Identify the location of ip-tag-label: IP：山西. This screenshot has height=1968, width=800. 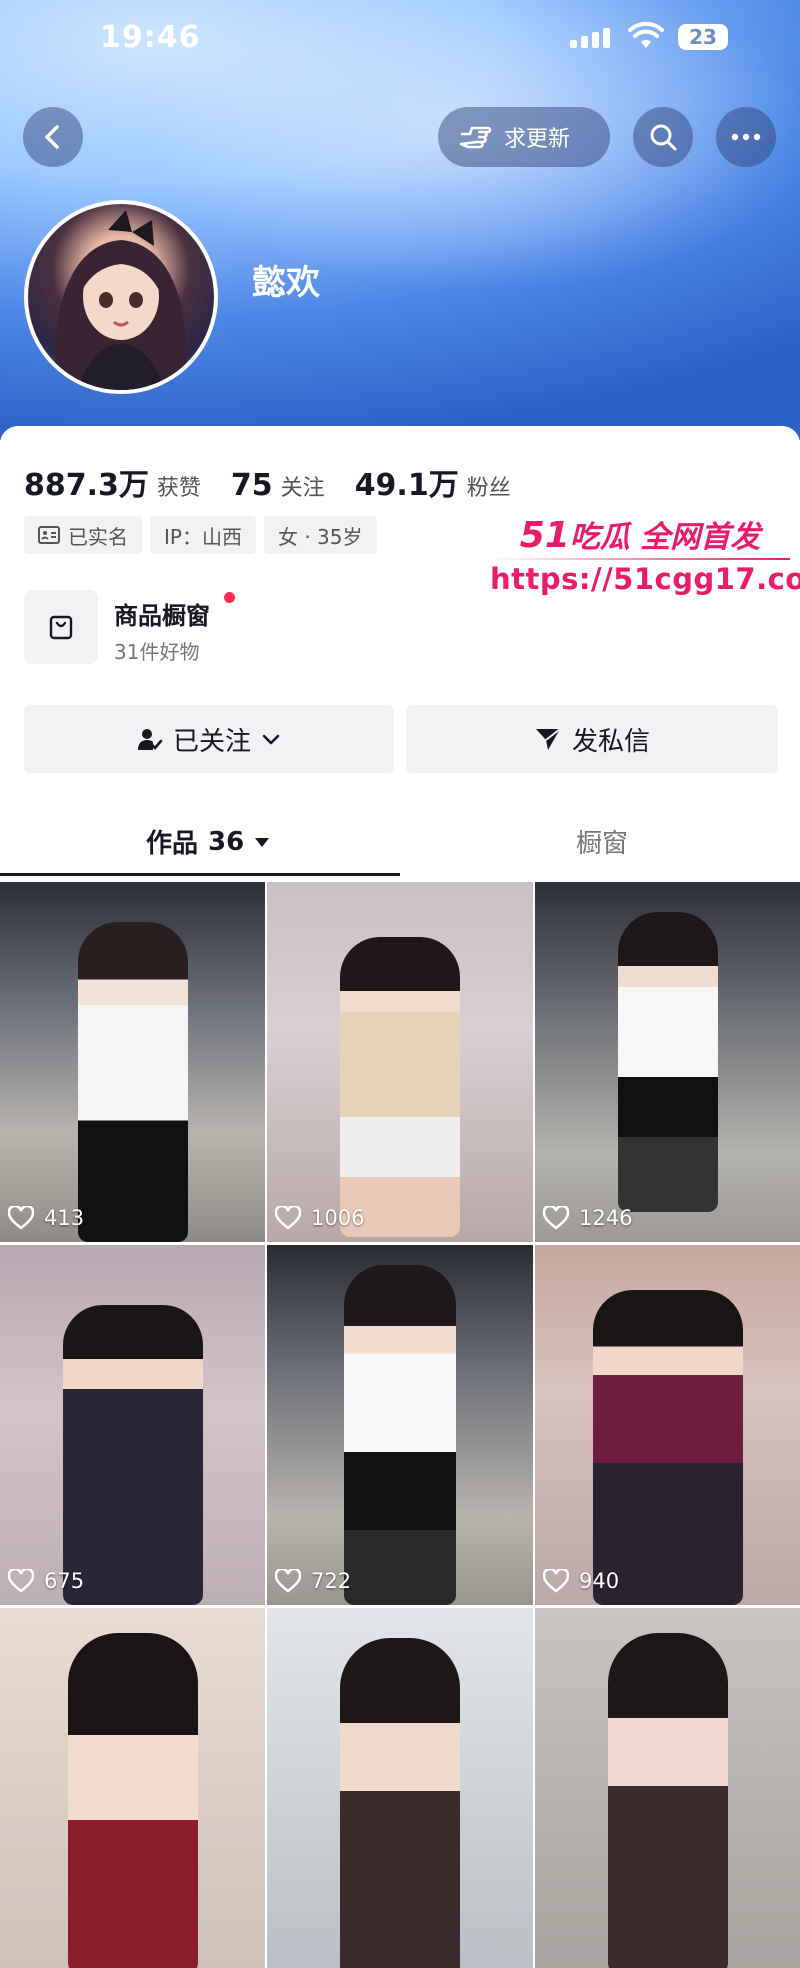
(203, 536).